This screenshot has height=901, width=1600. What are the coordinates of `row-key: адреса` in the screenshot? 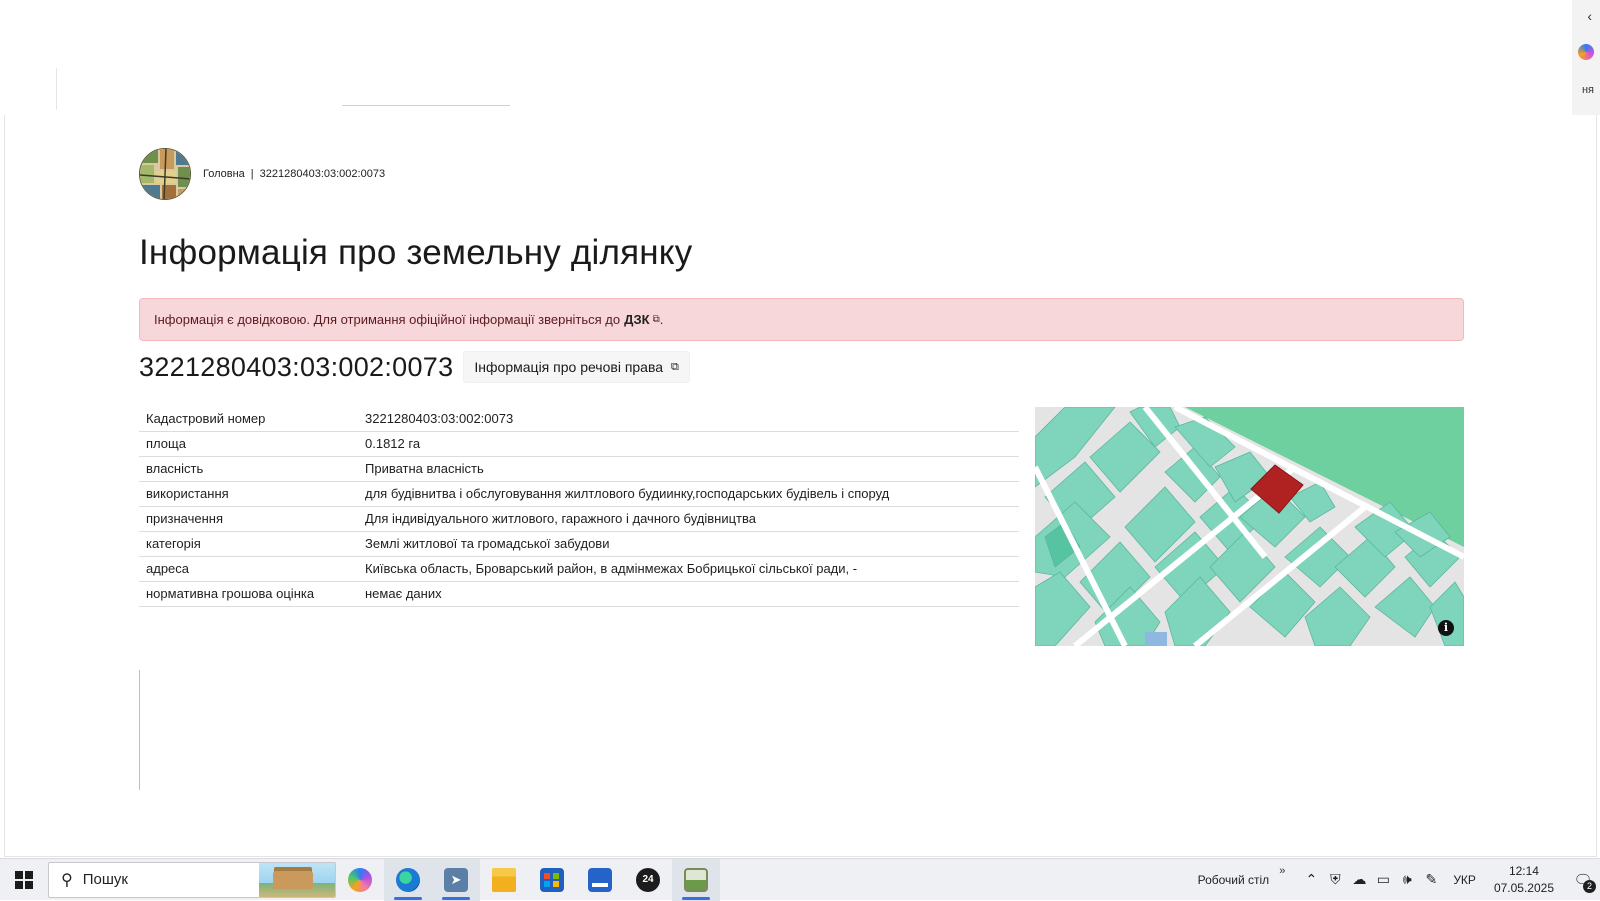 It's located at (248, 569).